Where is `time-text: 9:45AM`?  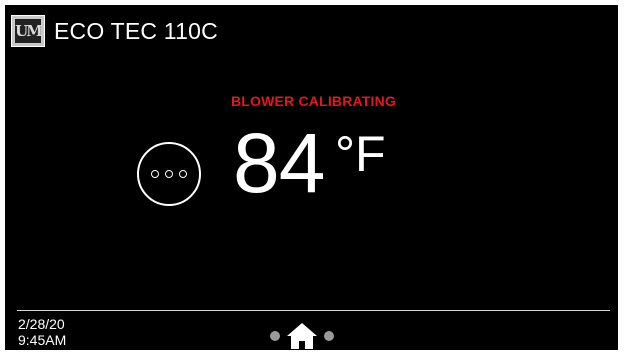
time-text: 9:45AM is located at coordinates (42, 340).